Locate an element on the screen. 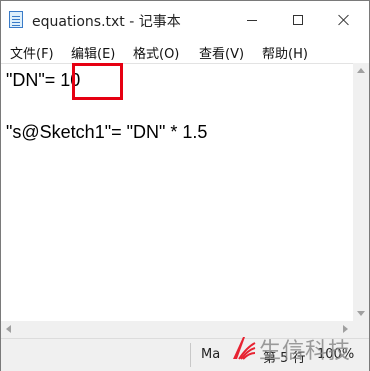 The image size is (370, 371). scroll-left-icon is located at coordinates (8, 329).